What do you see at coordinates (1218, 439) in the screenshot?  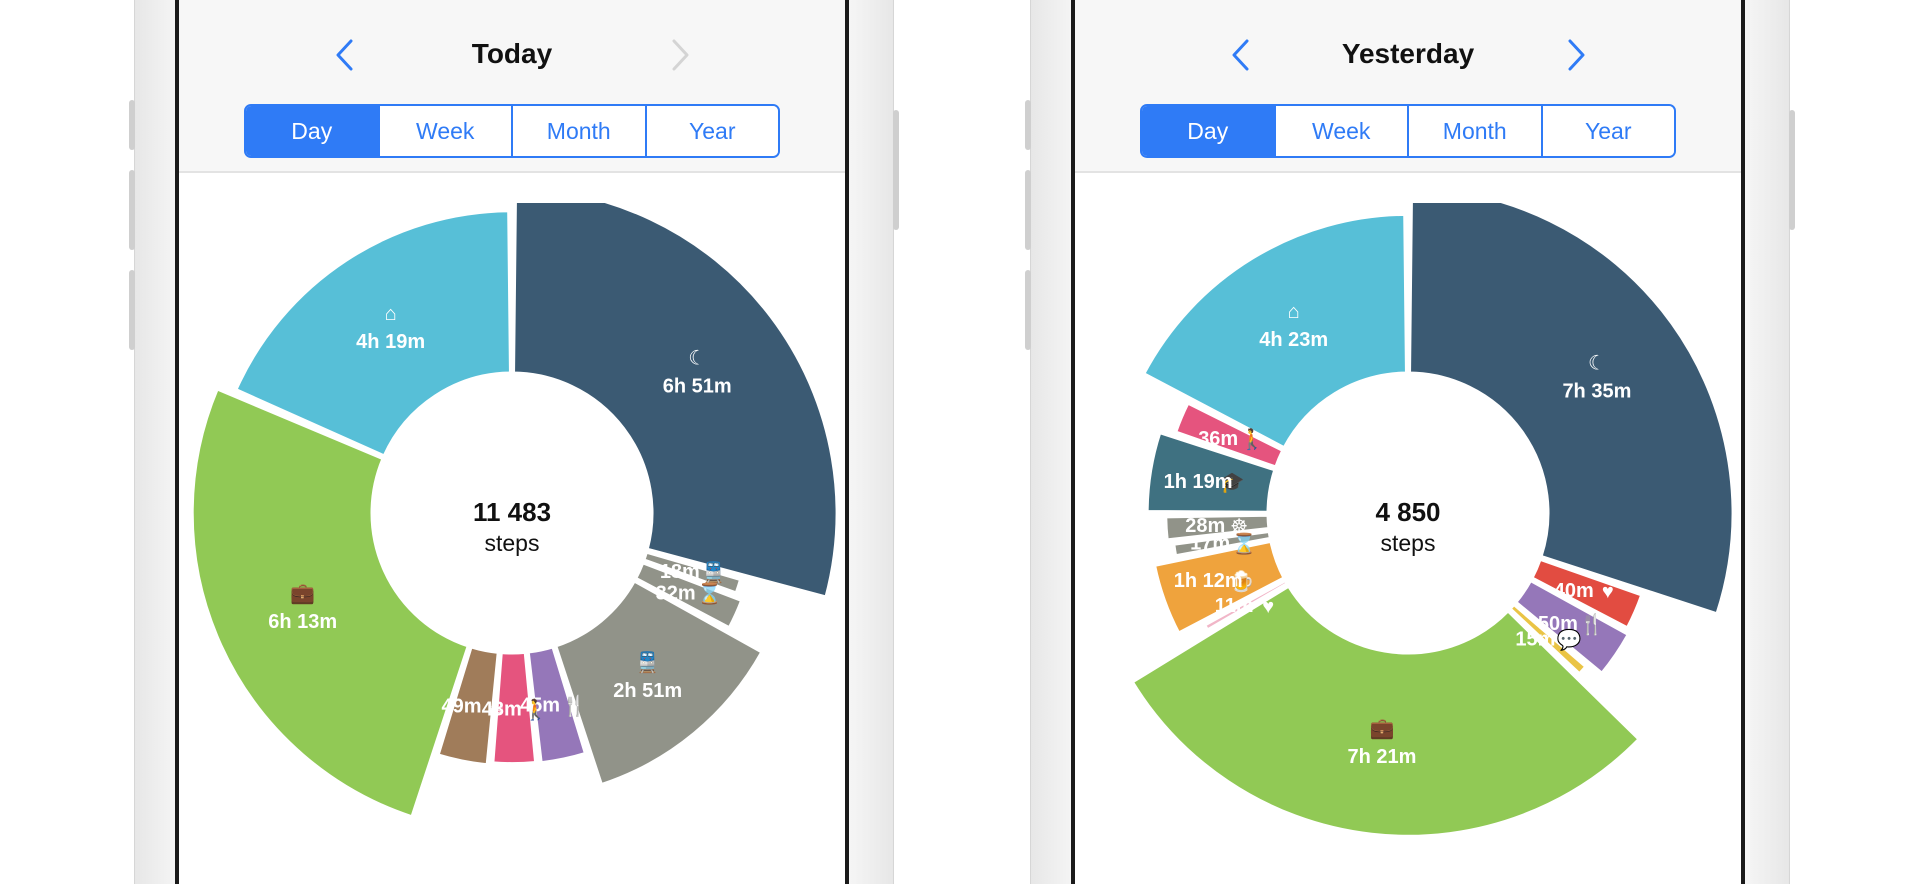 I see `slice-duration-label: 36m` at bounding box center [1218, 439].